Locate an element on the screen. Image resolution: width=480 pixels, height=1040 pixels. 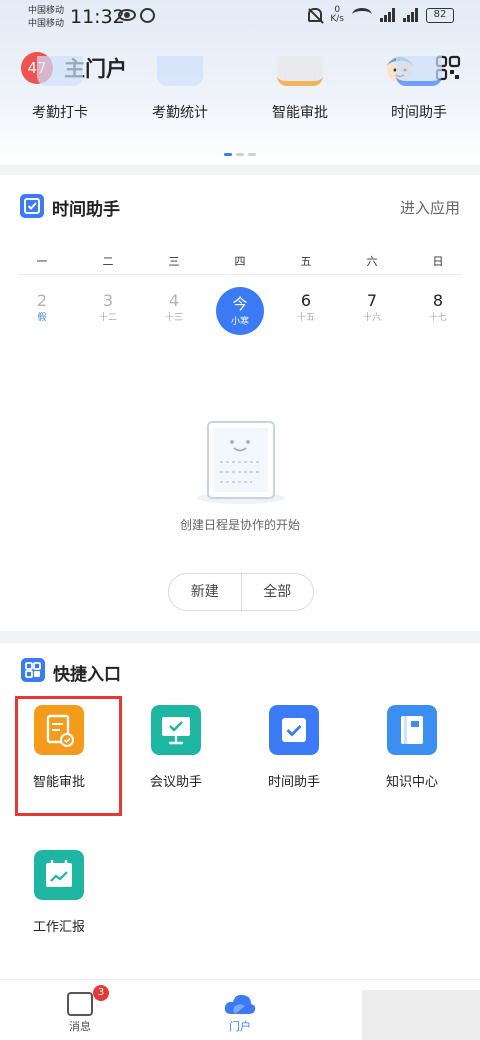
calendar-day: 3 十二 is located at coordinates (108, 314).